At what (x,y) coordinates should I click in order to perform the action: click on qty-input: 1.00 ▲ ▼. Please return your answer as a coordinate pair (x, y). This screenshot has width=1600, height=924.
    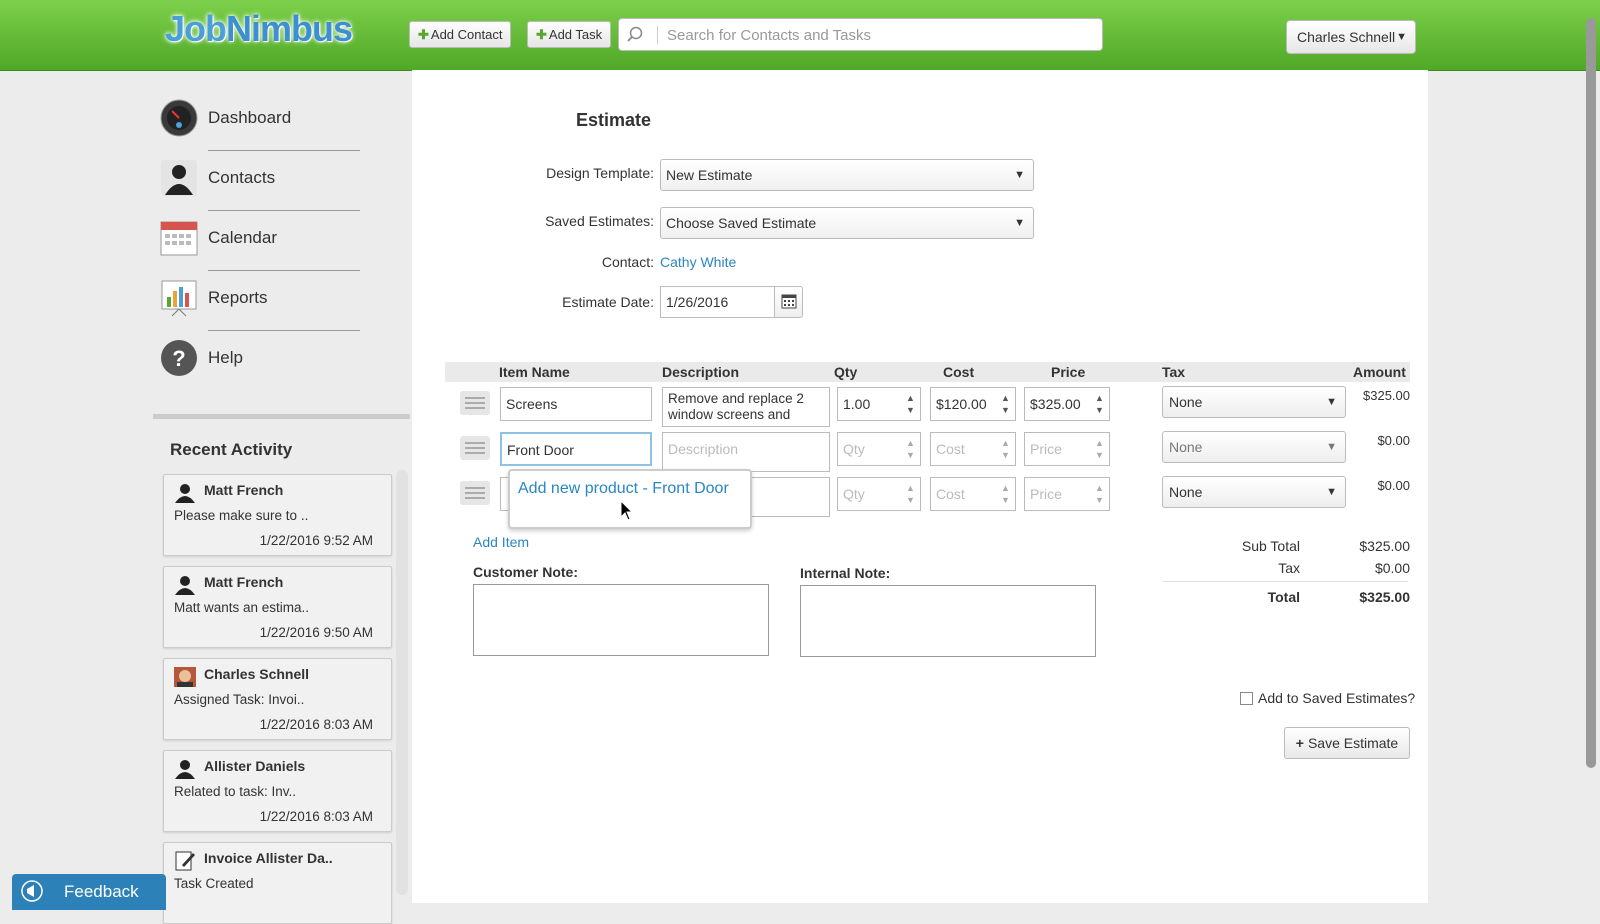
    Looking at the image, I should click on (879, 404).